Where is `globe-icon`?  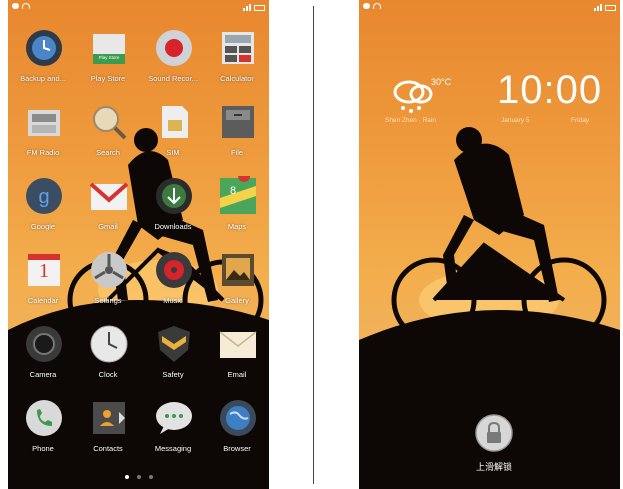
globe-icon is located at coordinates (238, 418).